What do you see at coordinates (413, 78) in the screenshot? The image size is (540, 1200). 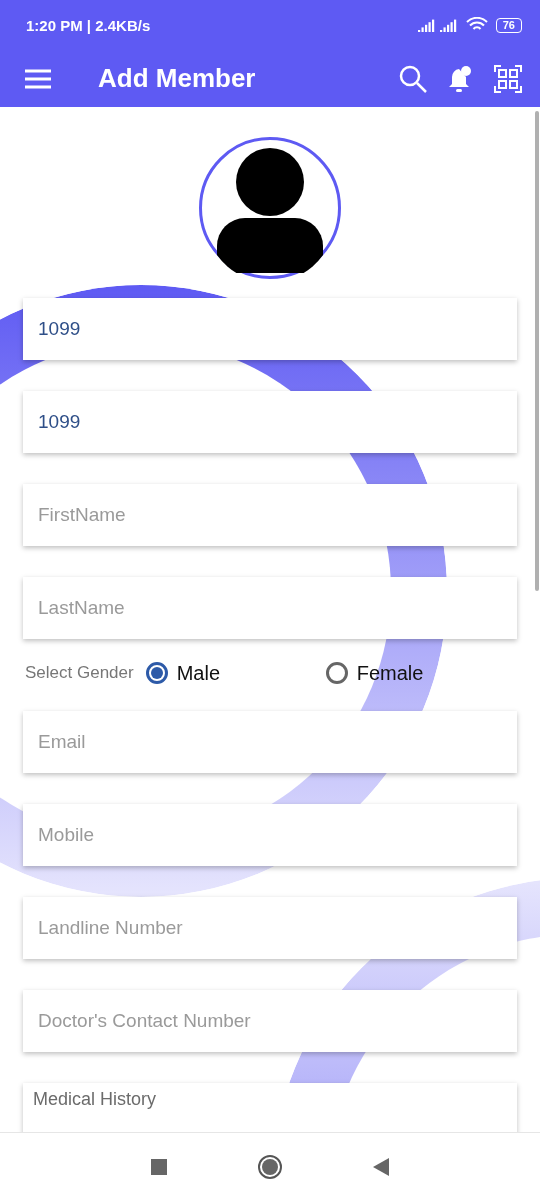 I see `search-icon` at bounding box center [413, 78].